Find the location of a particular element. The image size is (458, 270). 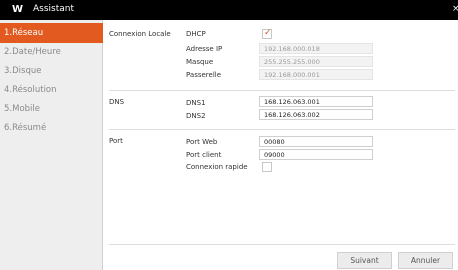

check-icon: ✓ is located at coordinates (268, 33).